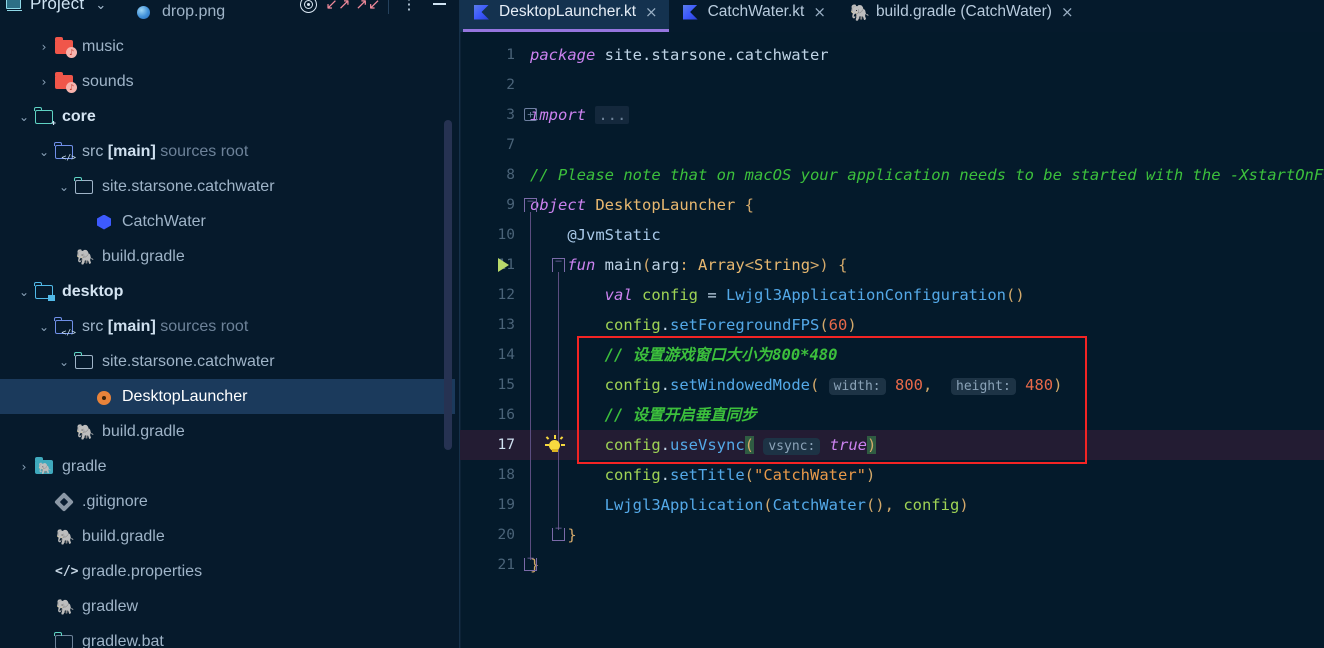  What do you see at coordinates (892, 415) in the screenshot?
I see `code-line: 16 // 设置开启垂直同步` at bounding box center [892, 415].